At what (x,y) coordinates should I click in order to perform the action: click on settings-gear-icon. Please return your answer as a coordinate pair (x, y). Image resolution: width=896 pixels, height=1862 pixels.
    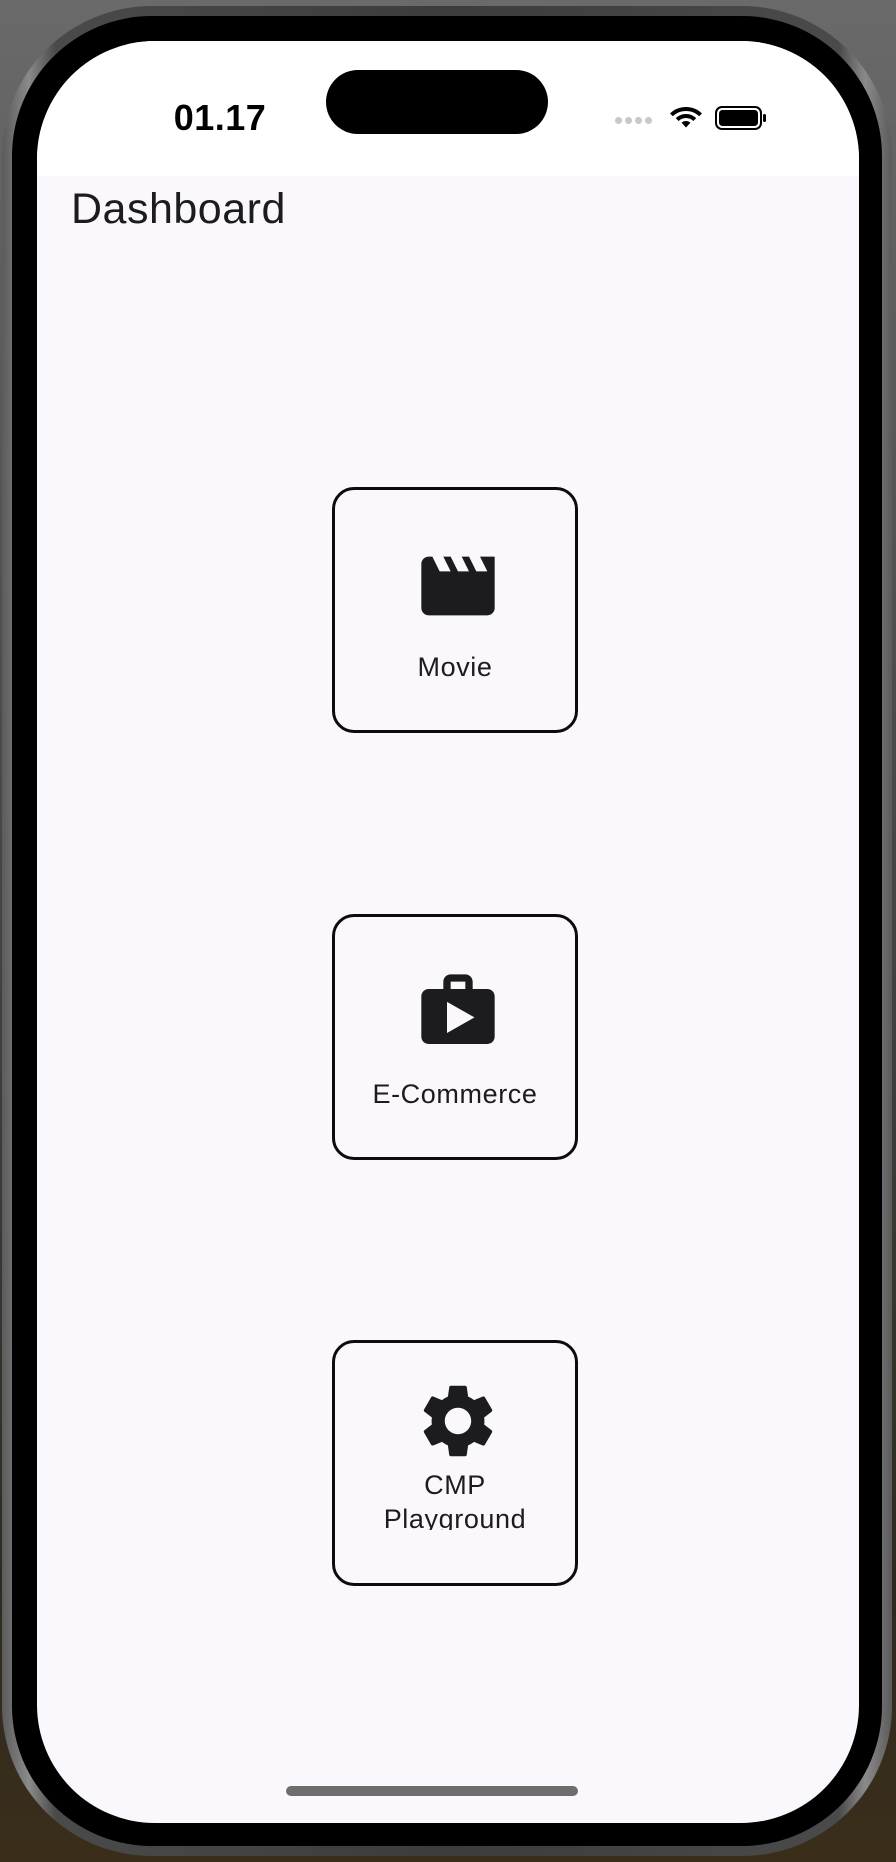
    Looking at the image, I should click on (458, 1421).